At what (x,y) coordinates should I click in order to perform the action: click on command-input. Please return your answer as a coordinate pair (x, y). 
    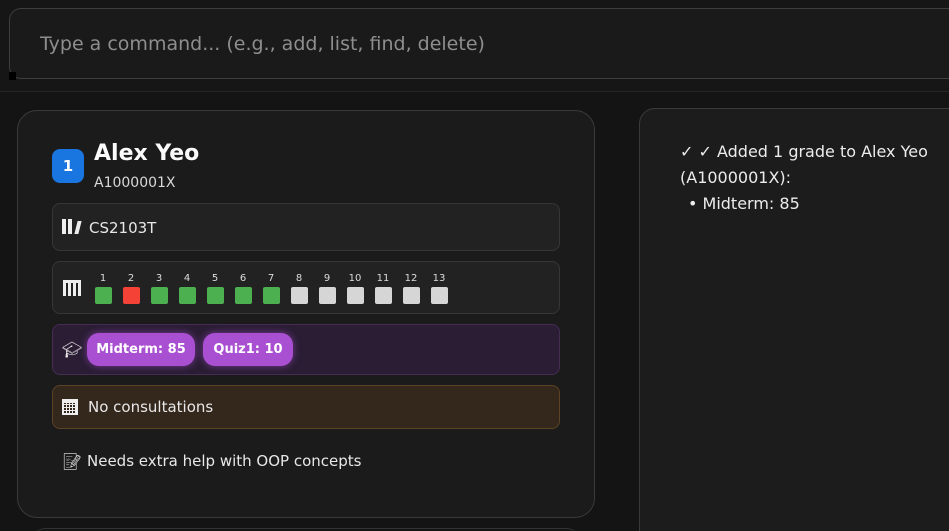
    Looking at the image, I should click on (479, 43).